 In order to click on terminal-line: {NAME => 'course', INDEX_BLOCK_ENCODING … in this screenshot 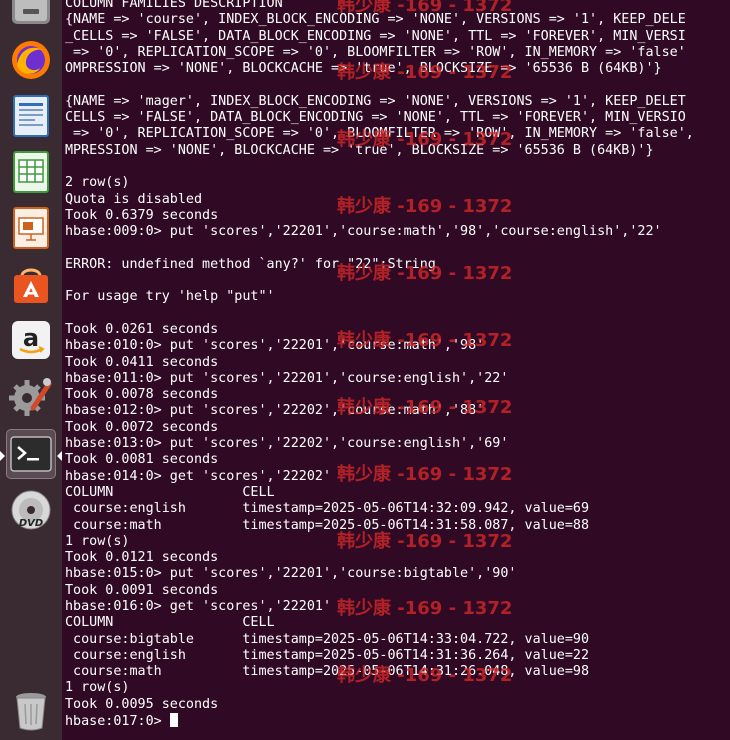, I will do `click(375, 20)`.